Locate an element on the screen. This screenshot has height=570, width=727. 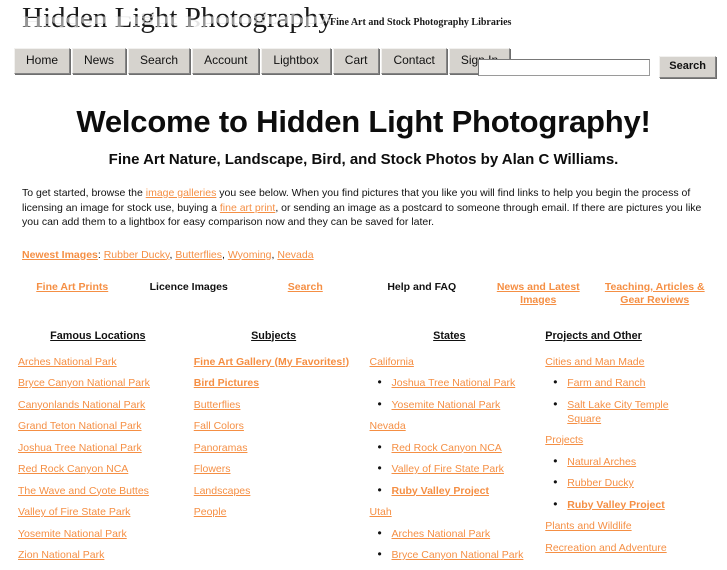
search-input is located at coordinates (564, 67).